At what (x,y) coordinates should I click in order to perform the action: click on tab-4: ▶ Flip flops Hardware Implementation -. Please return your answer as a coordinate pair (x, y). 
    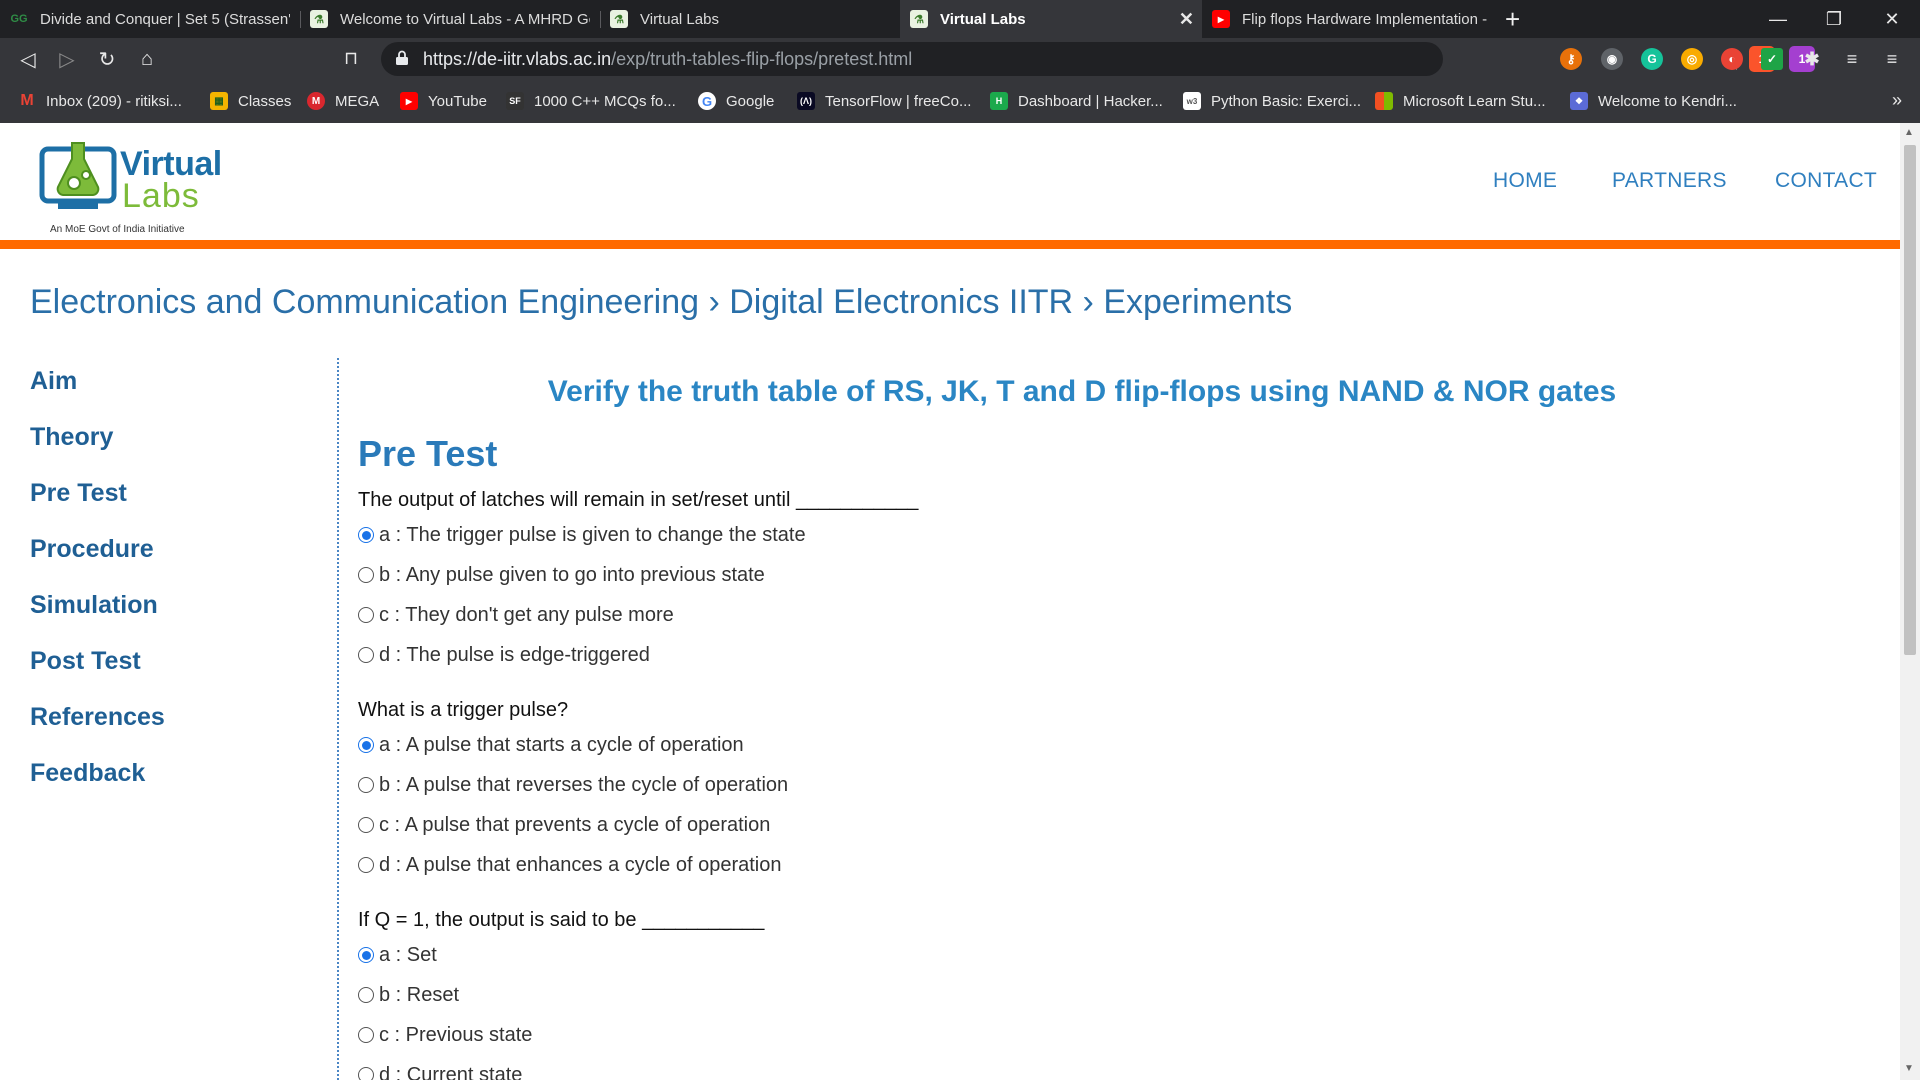
    Looking at the image, I should click on (1352, 19).